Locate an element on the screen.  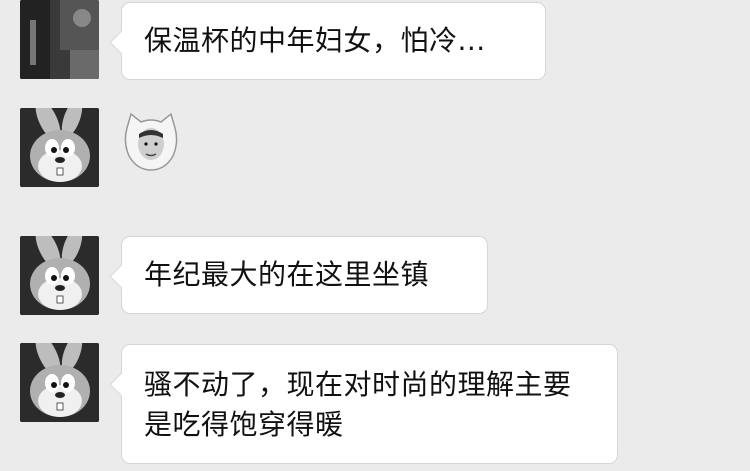
street-photo-avatar is located at coordinates (59, 39).